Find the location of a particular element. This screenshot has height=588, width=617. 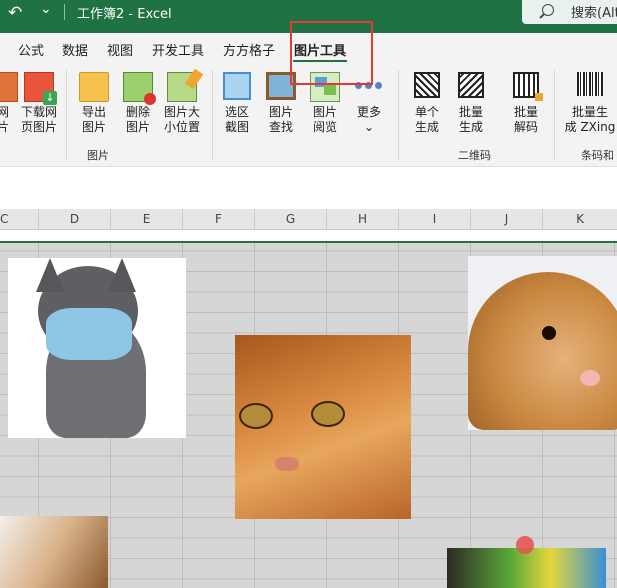

download-image-icon: ↓ is located at coordinates (40, 88).